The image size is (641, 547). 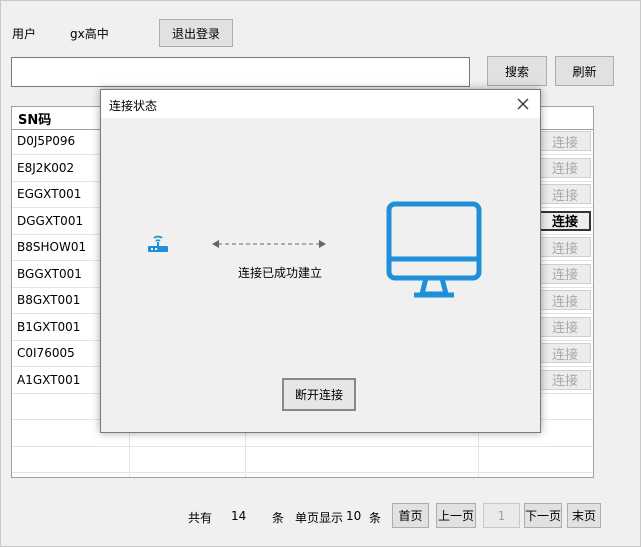 What do you see at coordinates (280, 273) in the screenshot?
I see `connection-status-text: 连接已成功建立` at bounding box center [280, 273].